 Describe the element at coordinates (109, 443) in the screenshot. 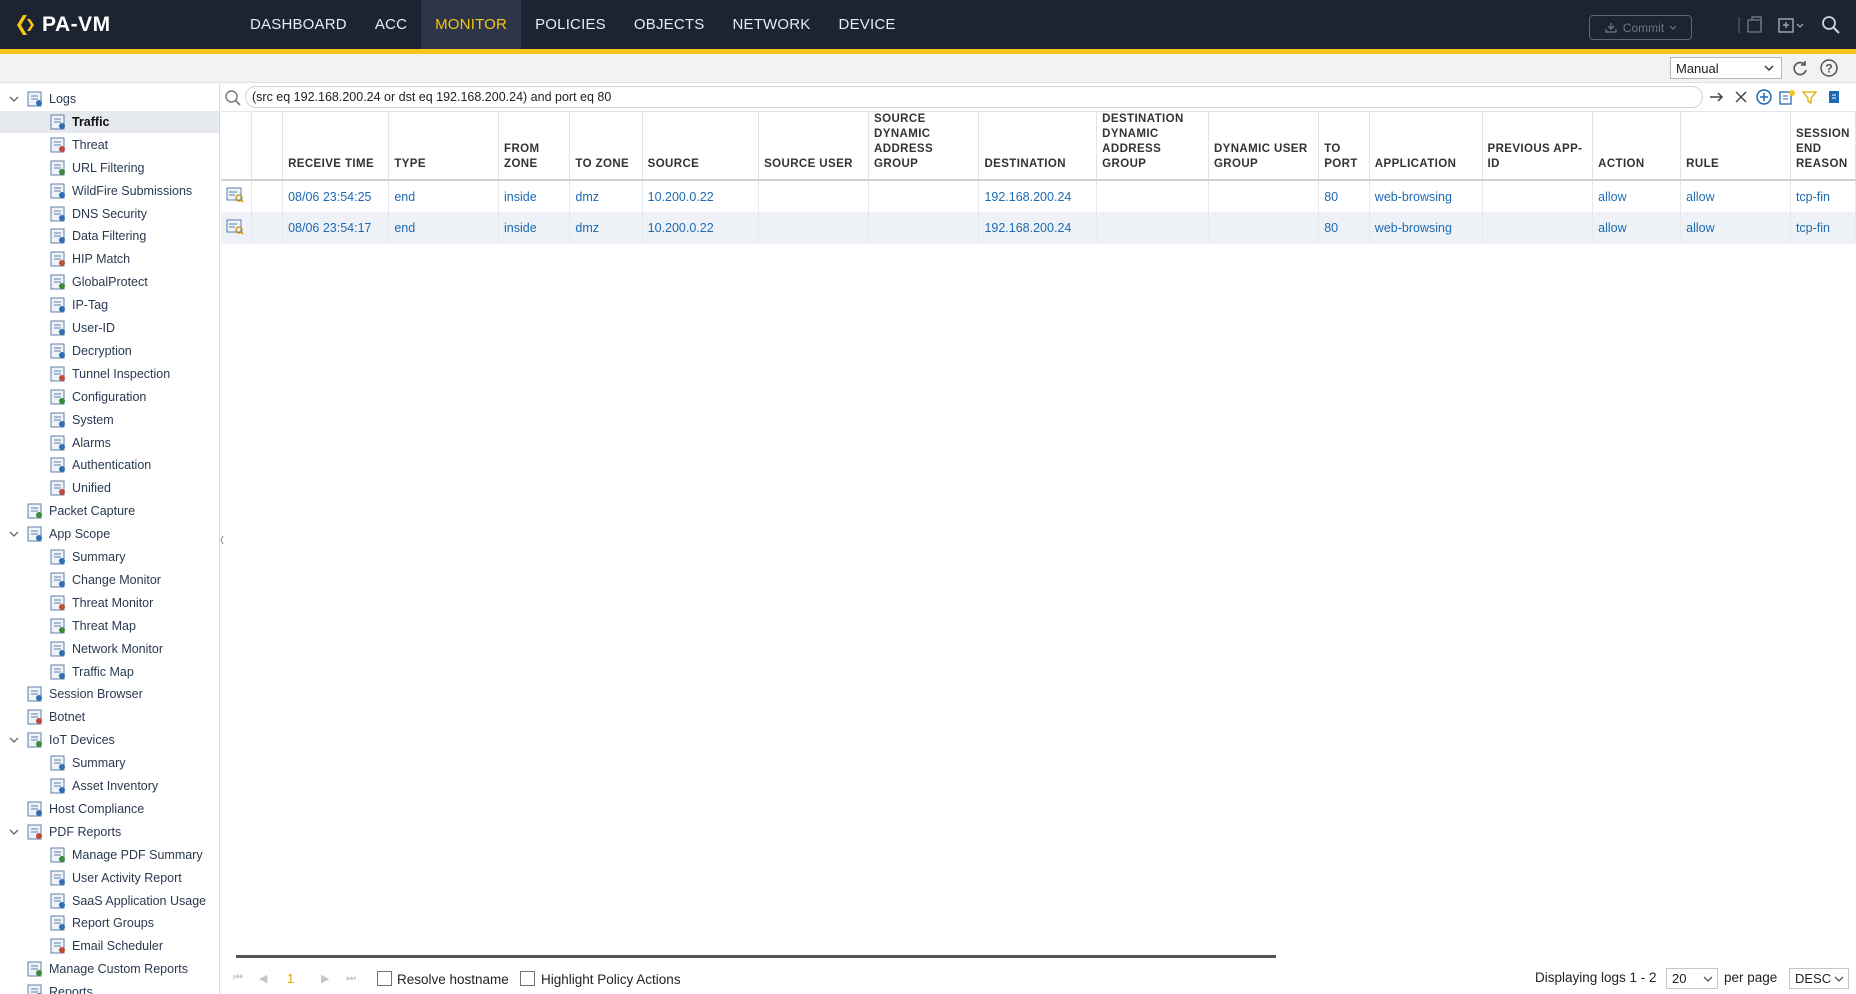

I see `sidebar-item-alarms: Alarms` at that location.